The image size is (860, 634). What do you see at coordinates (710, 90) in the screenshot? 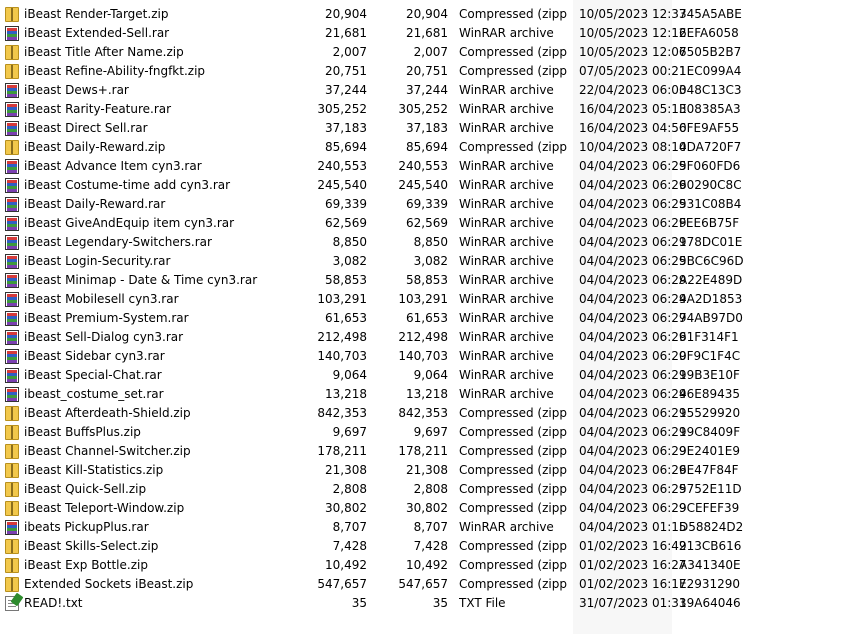
I see `file-crc: 048C13C3` at bounding box center [710, 90].